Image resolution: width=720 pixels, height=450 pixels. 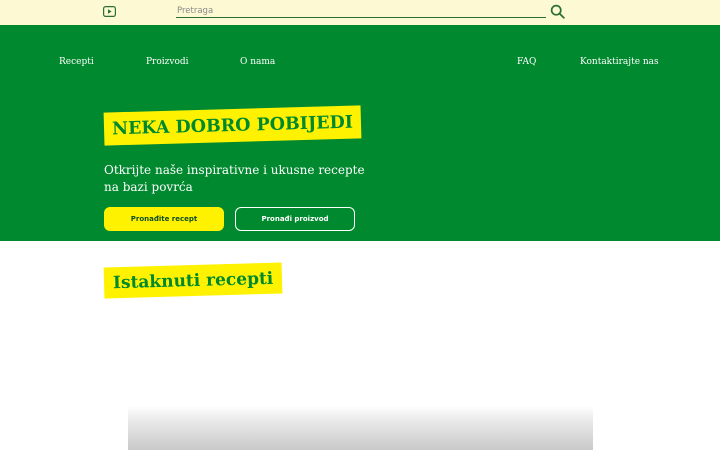 I want to click on top-bar, so click(x=360, y=12).